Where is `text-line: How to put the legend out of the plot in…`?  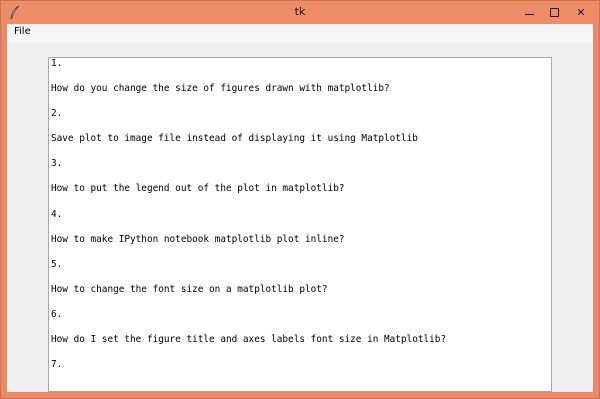 text-line: How to put the legend out of the plot in… is located at coordinates (198, 189).